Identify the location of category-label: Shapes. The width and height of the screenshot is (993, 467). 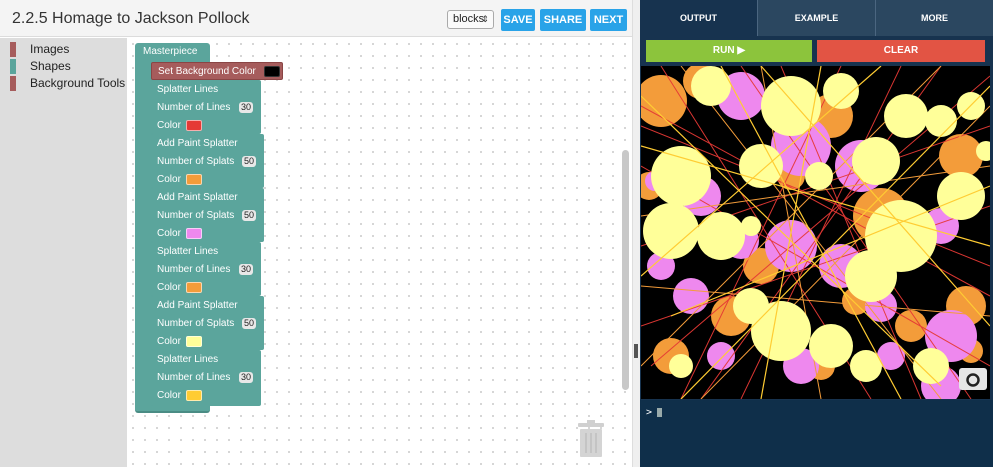
(50, 66).